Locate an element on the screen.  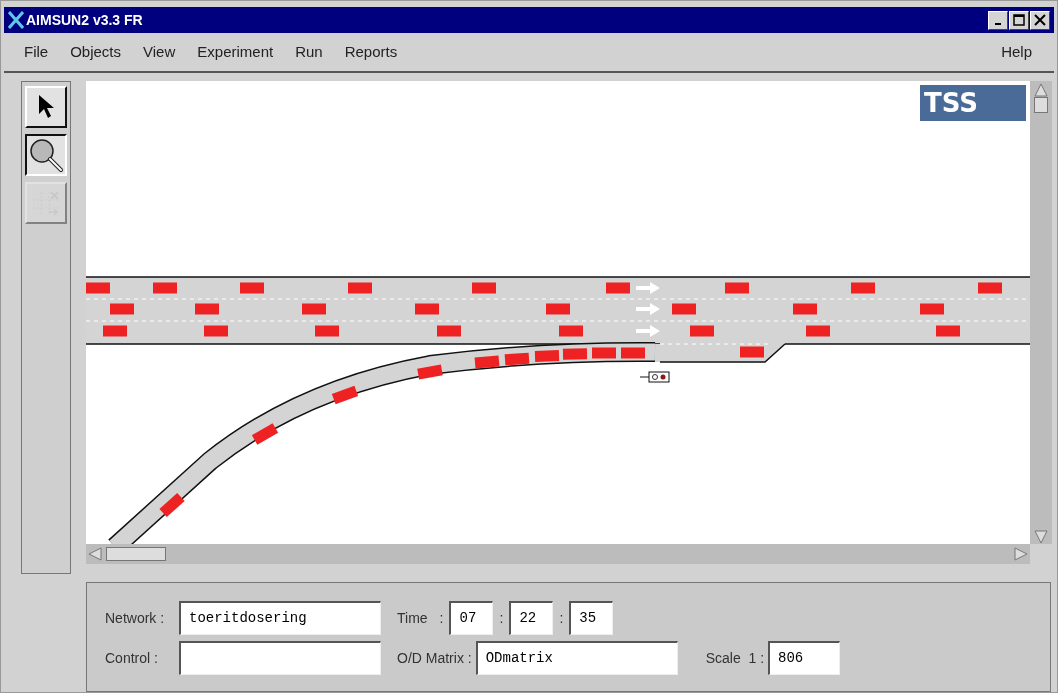
control-label: Control : is located at coordinates (132, 658).